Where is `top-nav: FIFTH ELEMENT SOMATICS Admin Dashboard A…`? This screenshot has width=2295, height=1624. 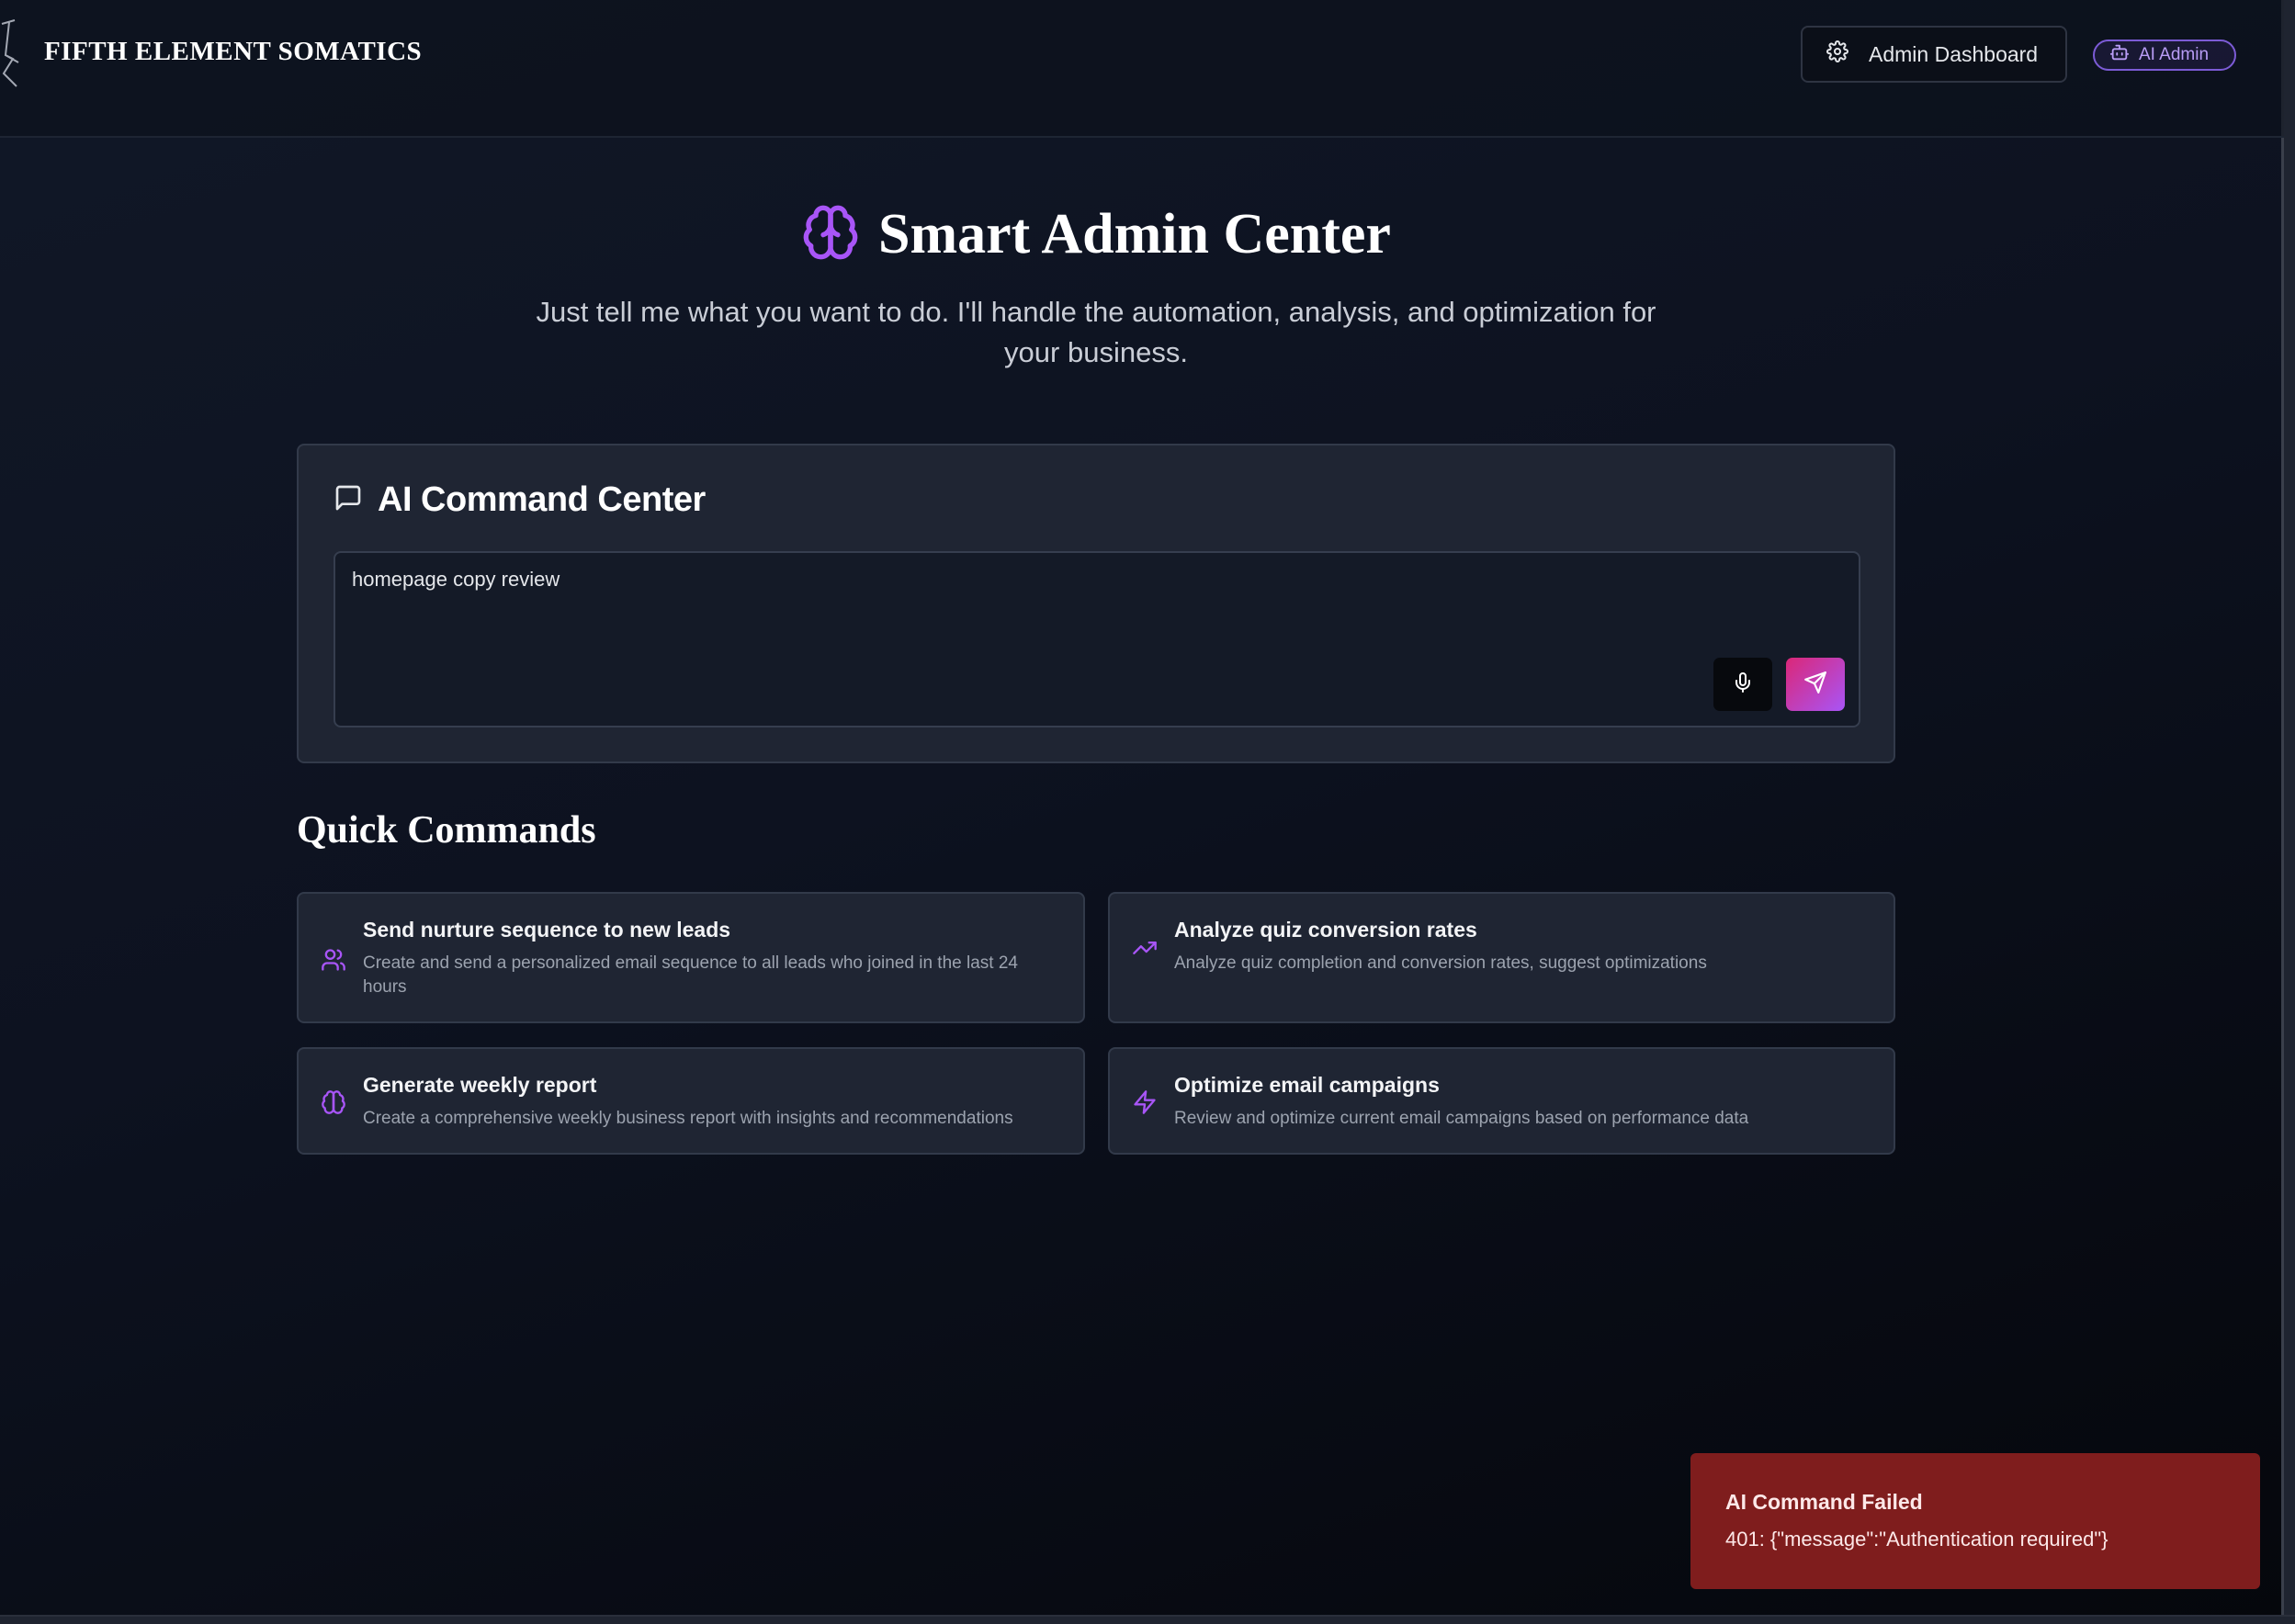
top-nav: FIFTH ELEMENT SOMATICS Admin Dashboard A… is located at coordinates (1142, 69).